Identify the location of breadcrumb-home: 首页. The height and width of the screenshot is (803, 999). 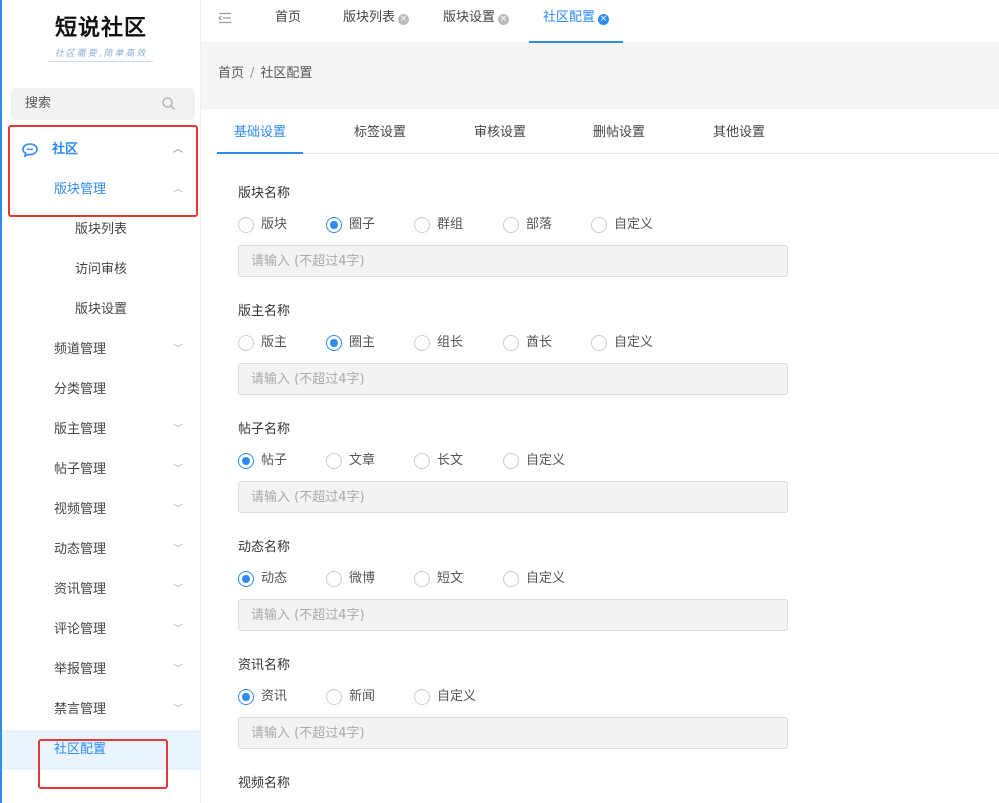
(231, 73).